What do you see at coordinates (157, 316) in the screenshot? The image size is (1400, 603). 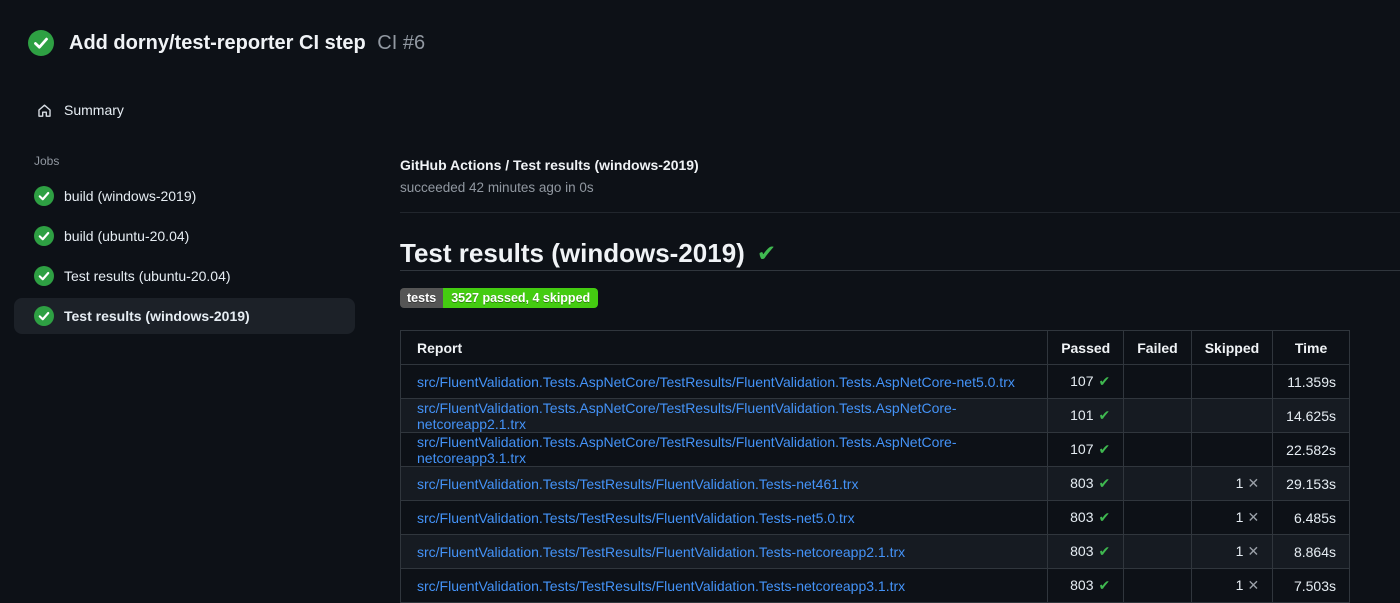 I see `job-label: Test results (windows-2019)` at bounding box center [157, 316].